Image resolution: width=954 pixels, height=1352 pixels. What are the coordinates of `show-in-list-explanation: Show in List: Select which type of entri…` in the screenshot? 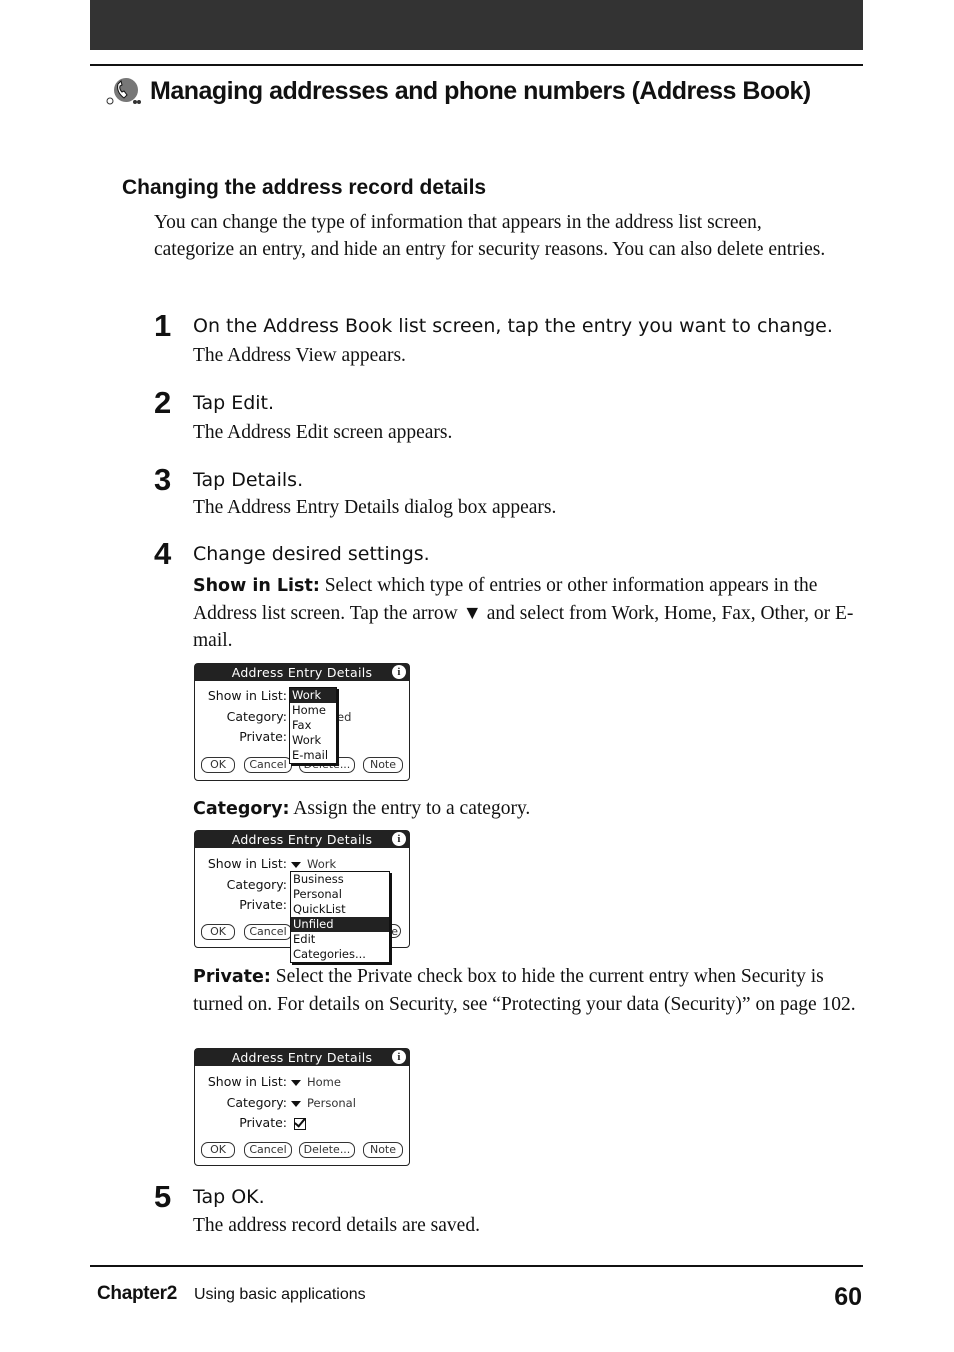 It's located at (528, 613).